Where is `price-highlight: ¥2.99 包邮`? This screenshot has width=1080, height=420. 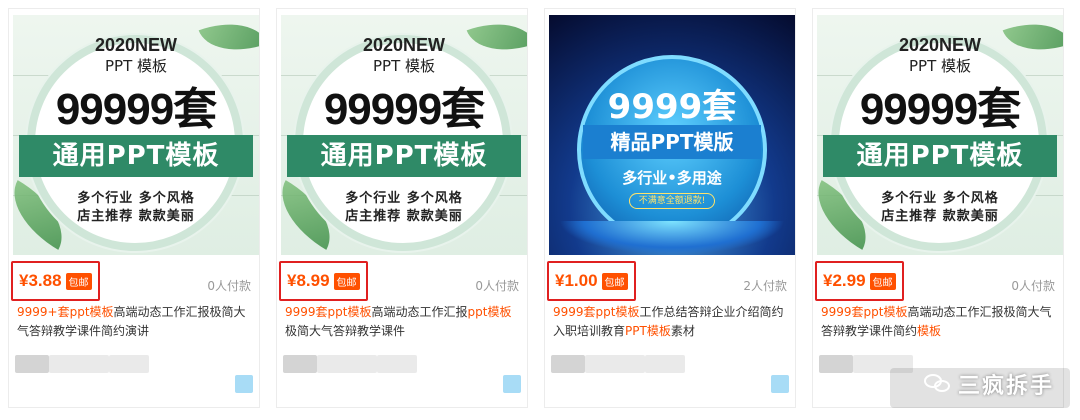
price-highlight: ¥2.99 包邮 is located at coordinates (859, 281).